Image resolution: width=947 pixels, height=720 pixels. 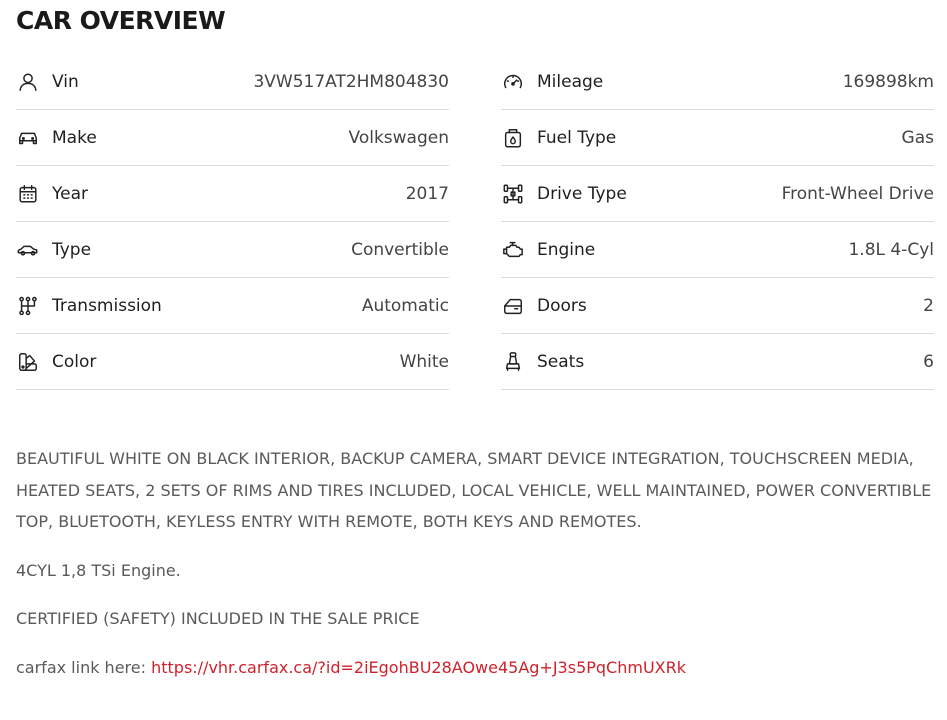 What do you see at coordinates (570, 81) in the screenshot?
I see `spec-label: Mileage` at bounding box center [570, 81].